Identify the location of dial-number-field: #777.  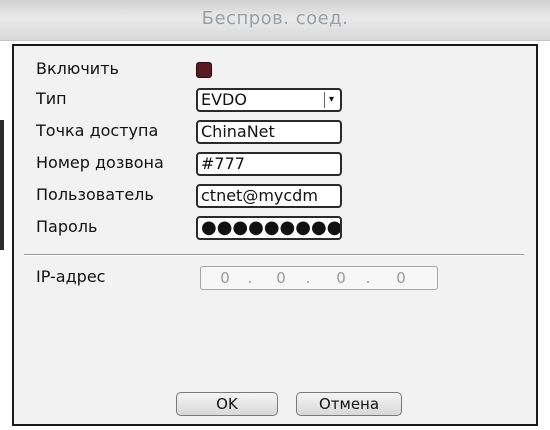
(269, 164).